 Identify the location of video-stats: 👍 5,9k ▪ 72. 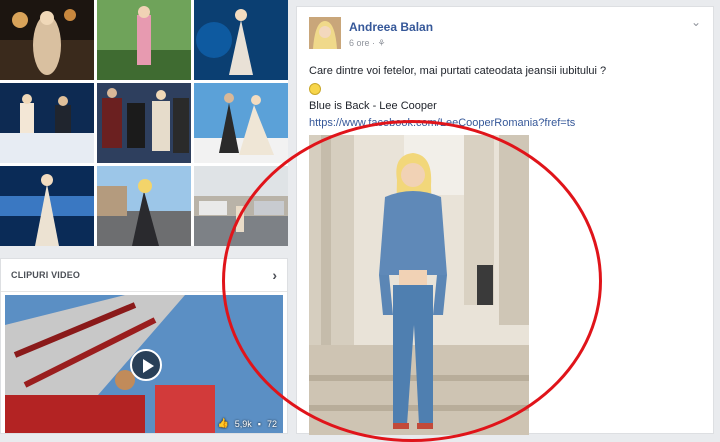
(247, 423).